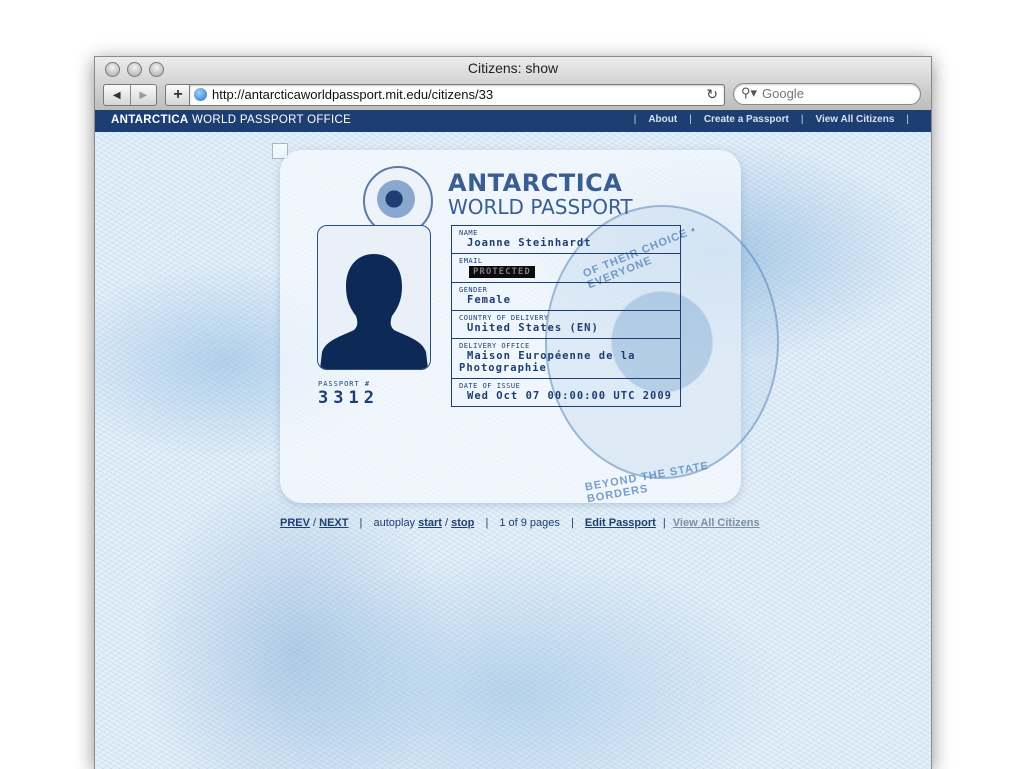 The width and height of the screenshot is (1024, 769). What do you see at coordinates (471, 261) in the screenshot?
I see `field-label: EMAIL` at bounding box center [471, 261].